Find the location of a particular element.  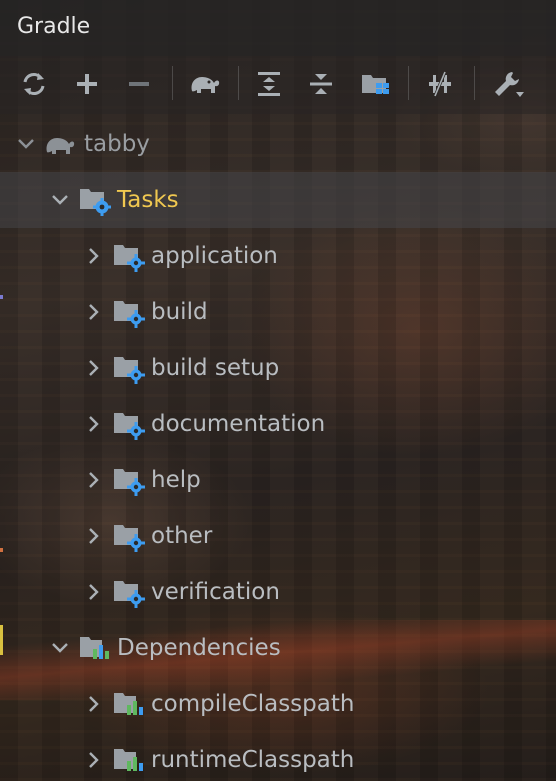

refresh-button is located at coordinates (34, 84).